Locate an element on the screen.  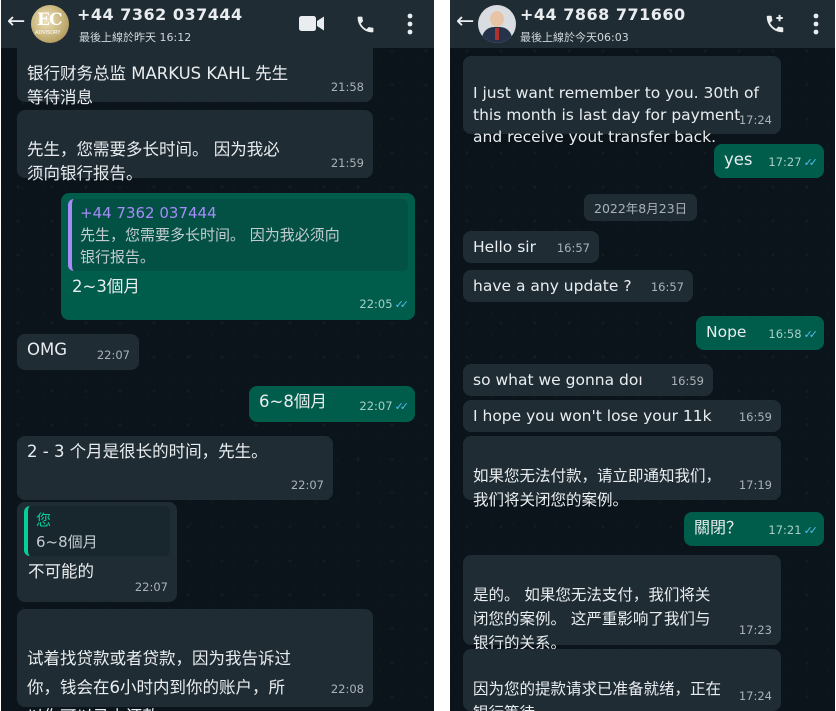
message-text: 2 - 3 个月是很长的时间，先生。 is located at coordinates (147, 451).